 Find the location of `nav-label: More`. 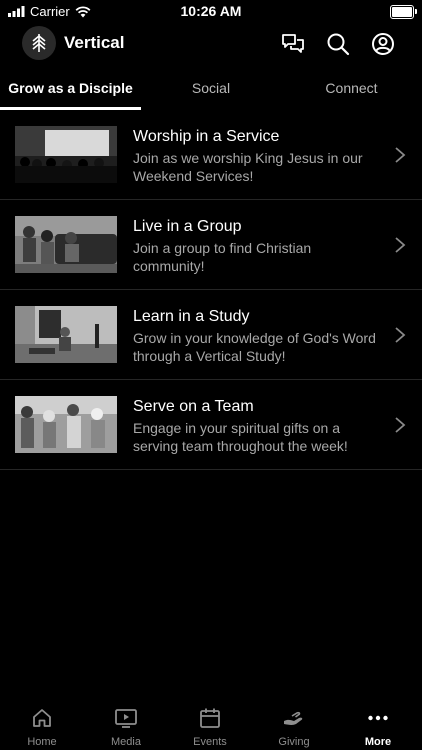

nav-label: More is located at coordinates (378, 742).